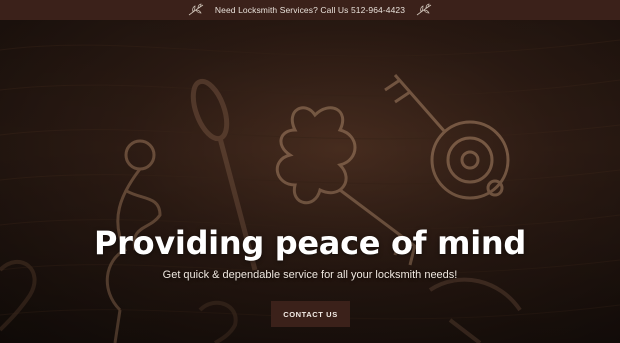 Image resolution: width=620 pixels, height=343 pixels. Describe the element at coordinates (310, 243) in the screenshot. I see `hero-headline: Providing peace of mind` at that location.